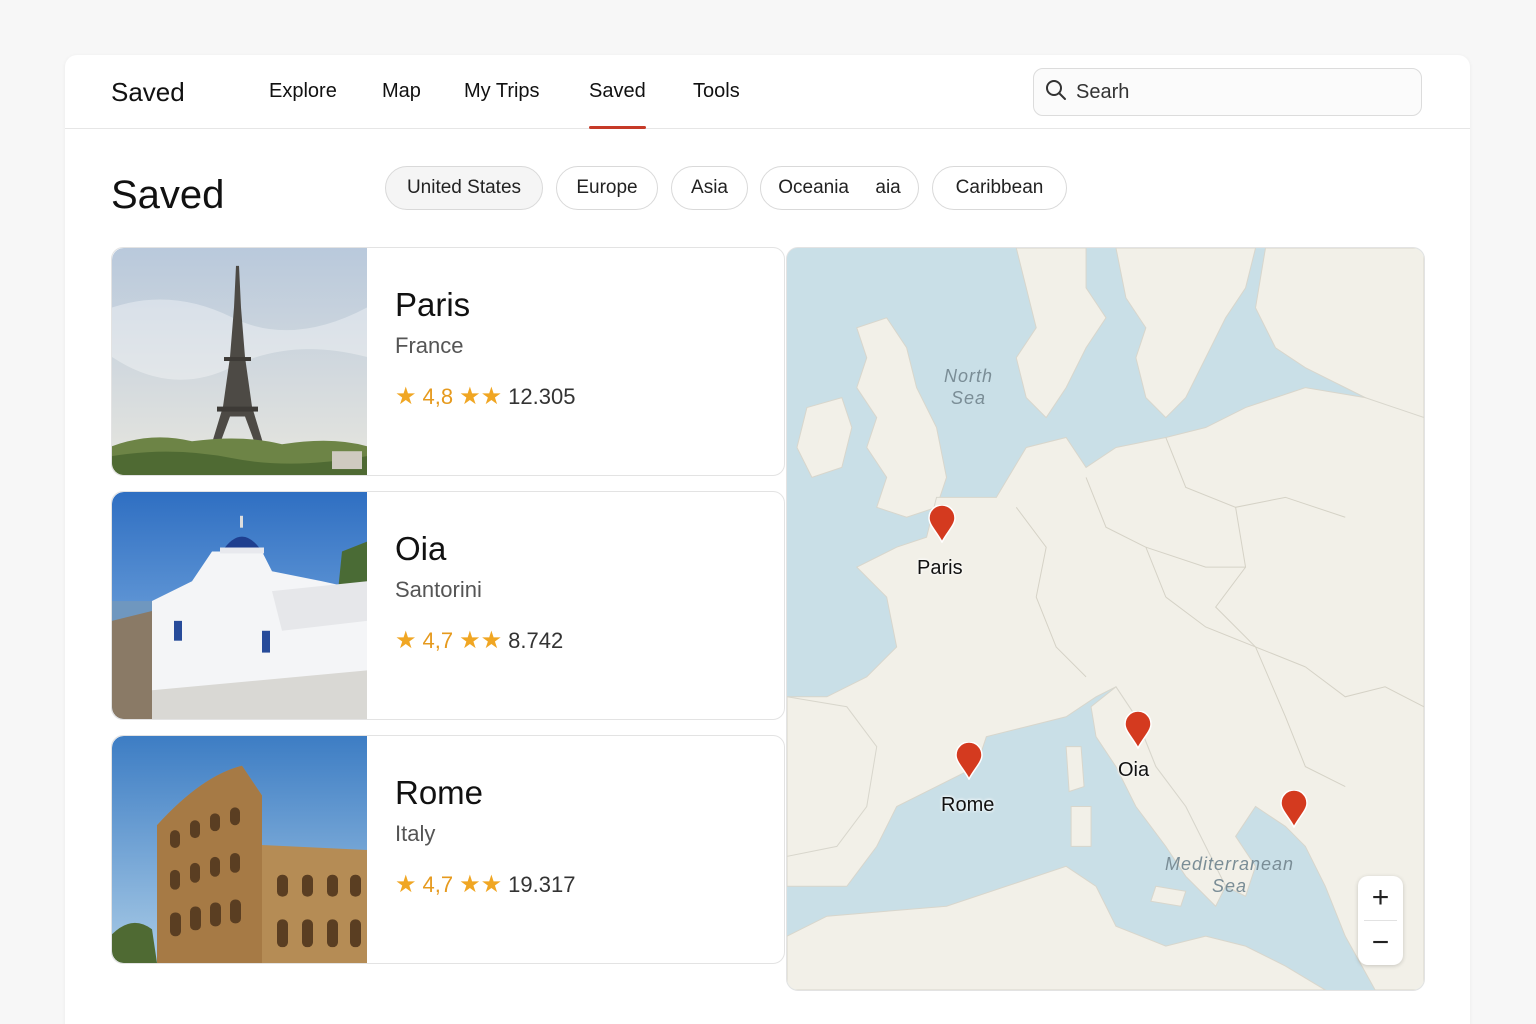 Image resolution: width=1536 pixels, height=1024 pixels. What do you see at coordinates (1380, 943) in the screenshot?
I see `zoom-out-button: −` at bounding box center [1380, 943].